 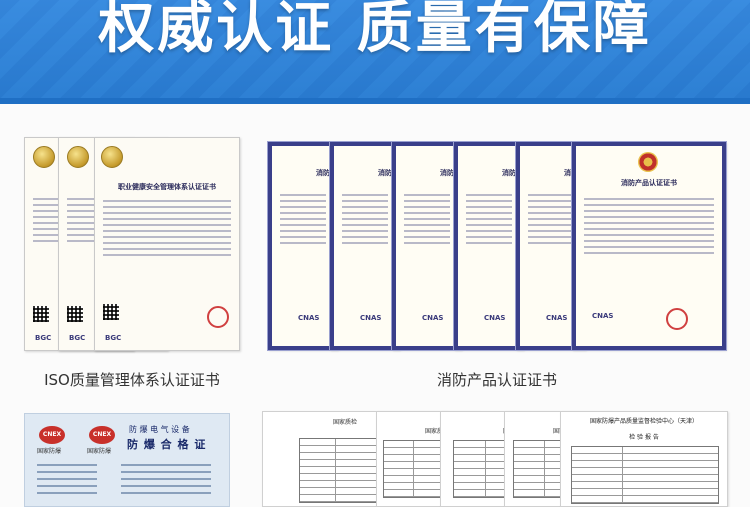 What do you see at coordinates (496, 380) in the screenshot?
I see `fire-certificate-caption: 消防产品认证证书` at bounding box center [496, 380].